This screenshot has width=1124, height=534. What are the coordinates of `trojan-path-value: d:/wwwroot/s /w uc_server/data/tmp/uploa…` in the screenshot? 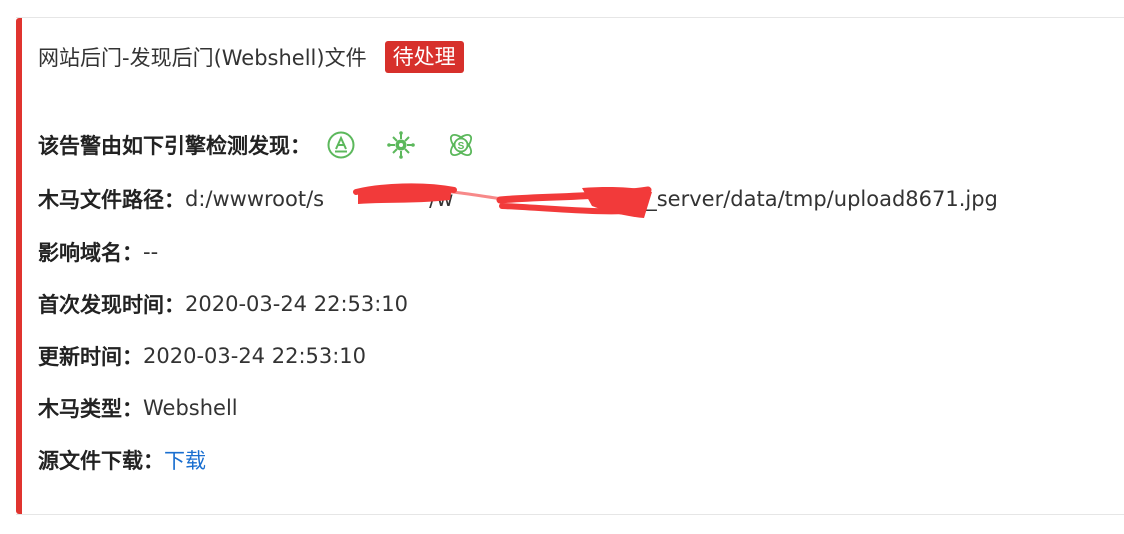 It's located at (591, 199).